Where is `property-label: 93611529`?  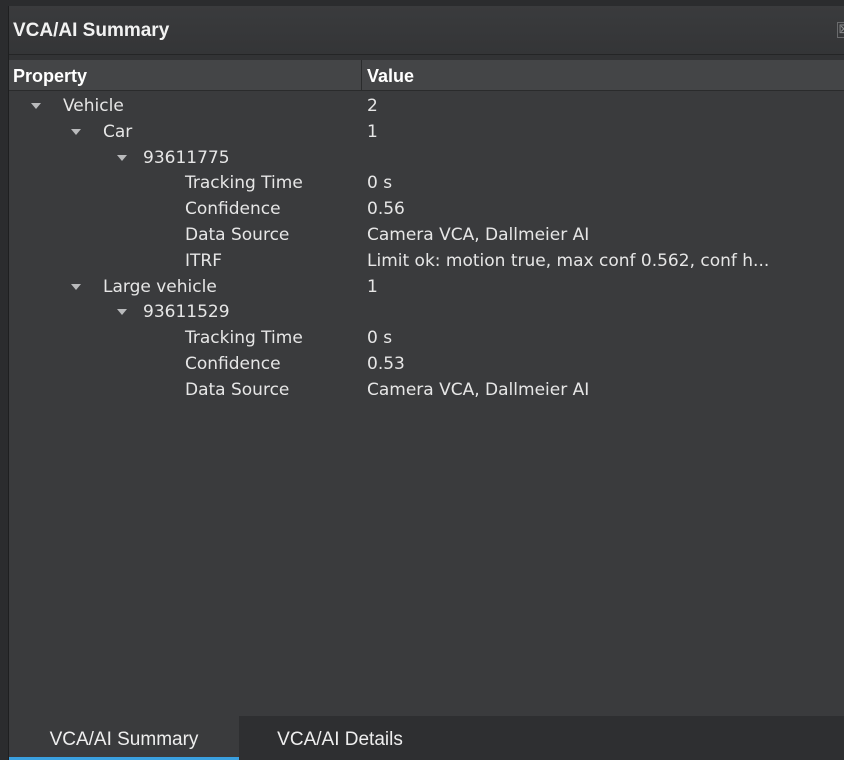
property-label: 93611529 is located at coordinates (186, 312).